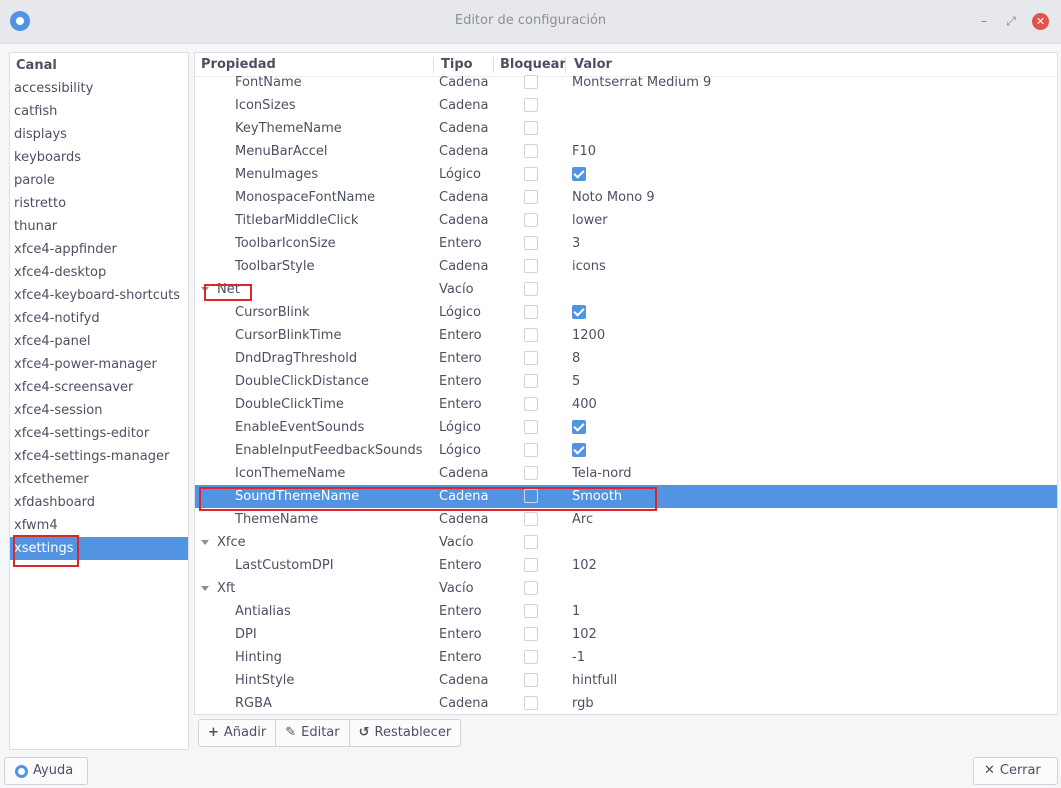 The image size is (1061, 788). I want to click on channel-header: Canal, so click(99, 65).